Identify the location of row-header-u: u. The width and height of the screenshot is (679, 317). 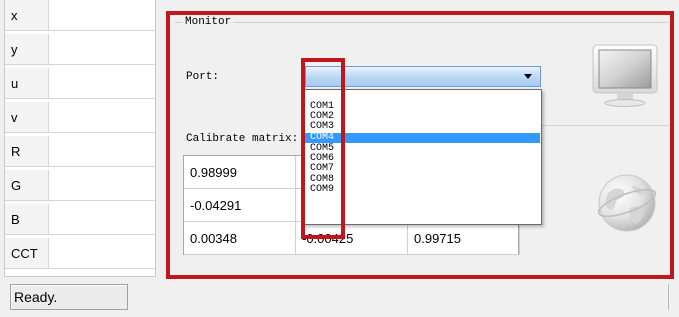
(27, 83).